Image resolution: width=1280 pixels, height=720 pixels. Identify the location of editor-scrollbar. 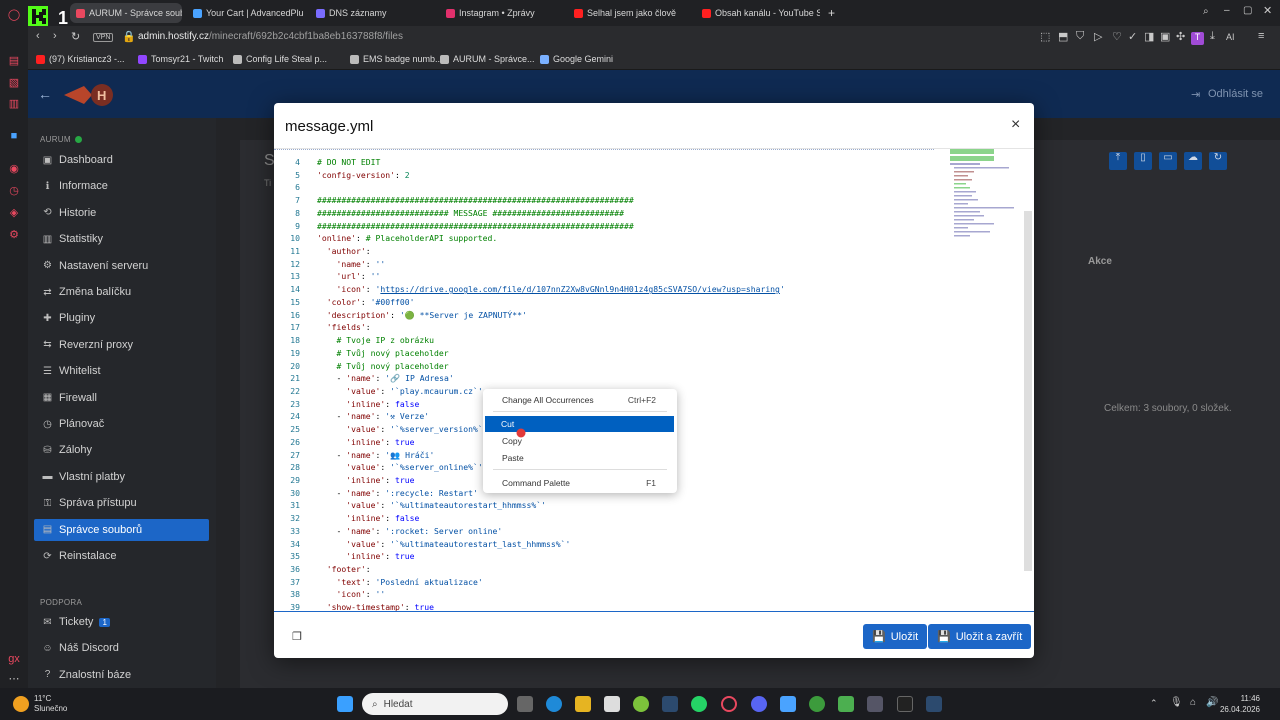
(1028, 391).